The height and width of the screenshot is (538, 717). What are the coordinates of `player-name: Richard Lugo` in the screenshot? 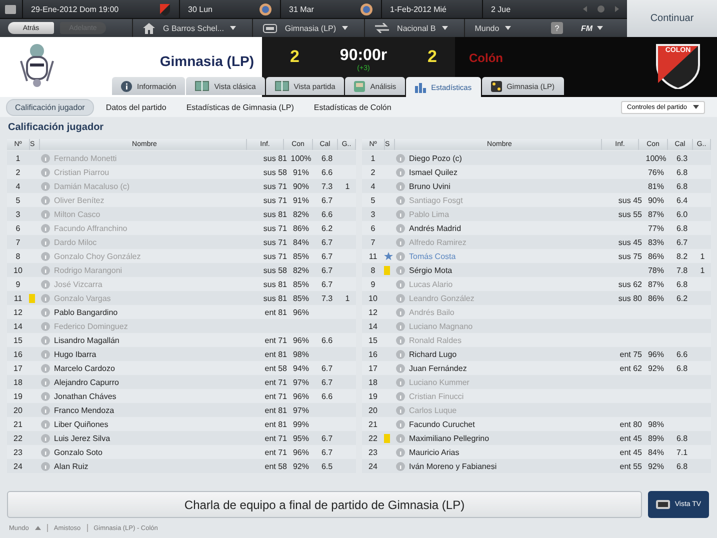 It's located at (433, 354).